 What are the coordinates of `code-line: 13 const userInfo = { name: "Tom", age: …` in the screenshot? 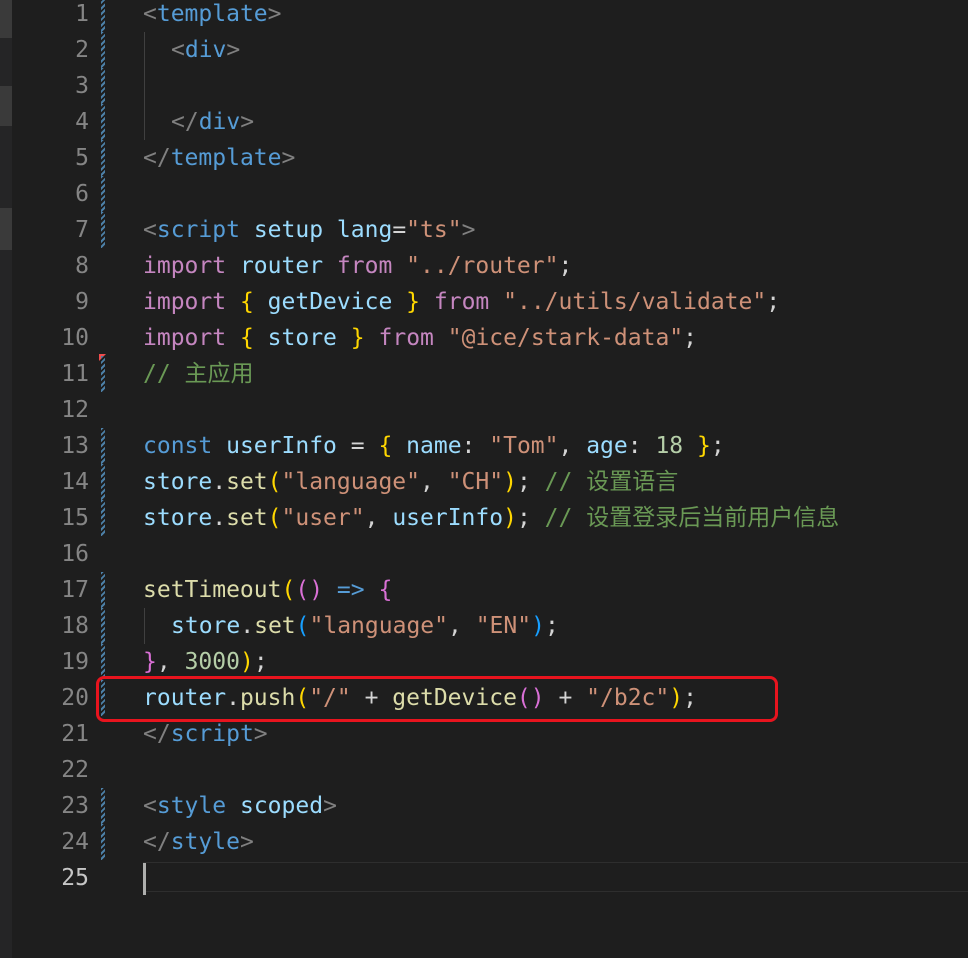 It's located at (484, 446).